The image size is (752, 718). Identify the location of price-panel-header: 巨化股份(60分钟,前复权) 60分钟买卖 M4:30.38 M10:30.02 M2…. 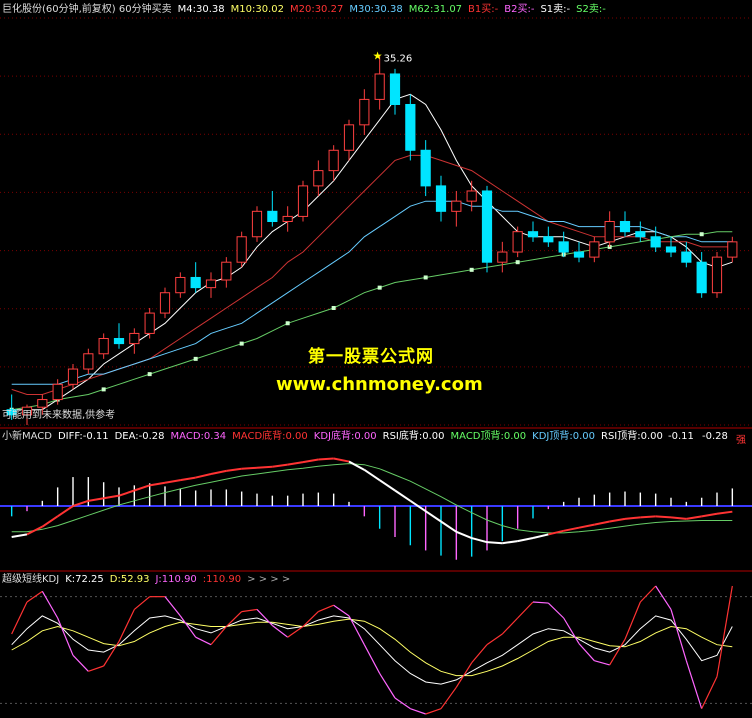
(307, 10).